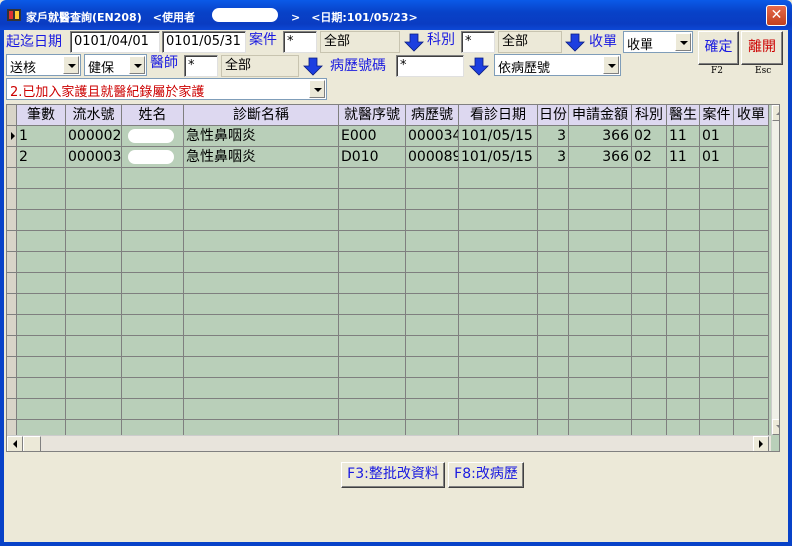  I want to click on receipt-select: 收單, so click(658, 42).